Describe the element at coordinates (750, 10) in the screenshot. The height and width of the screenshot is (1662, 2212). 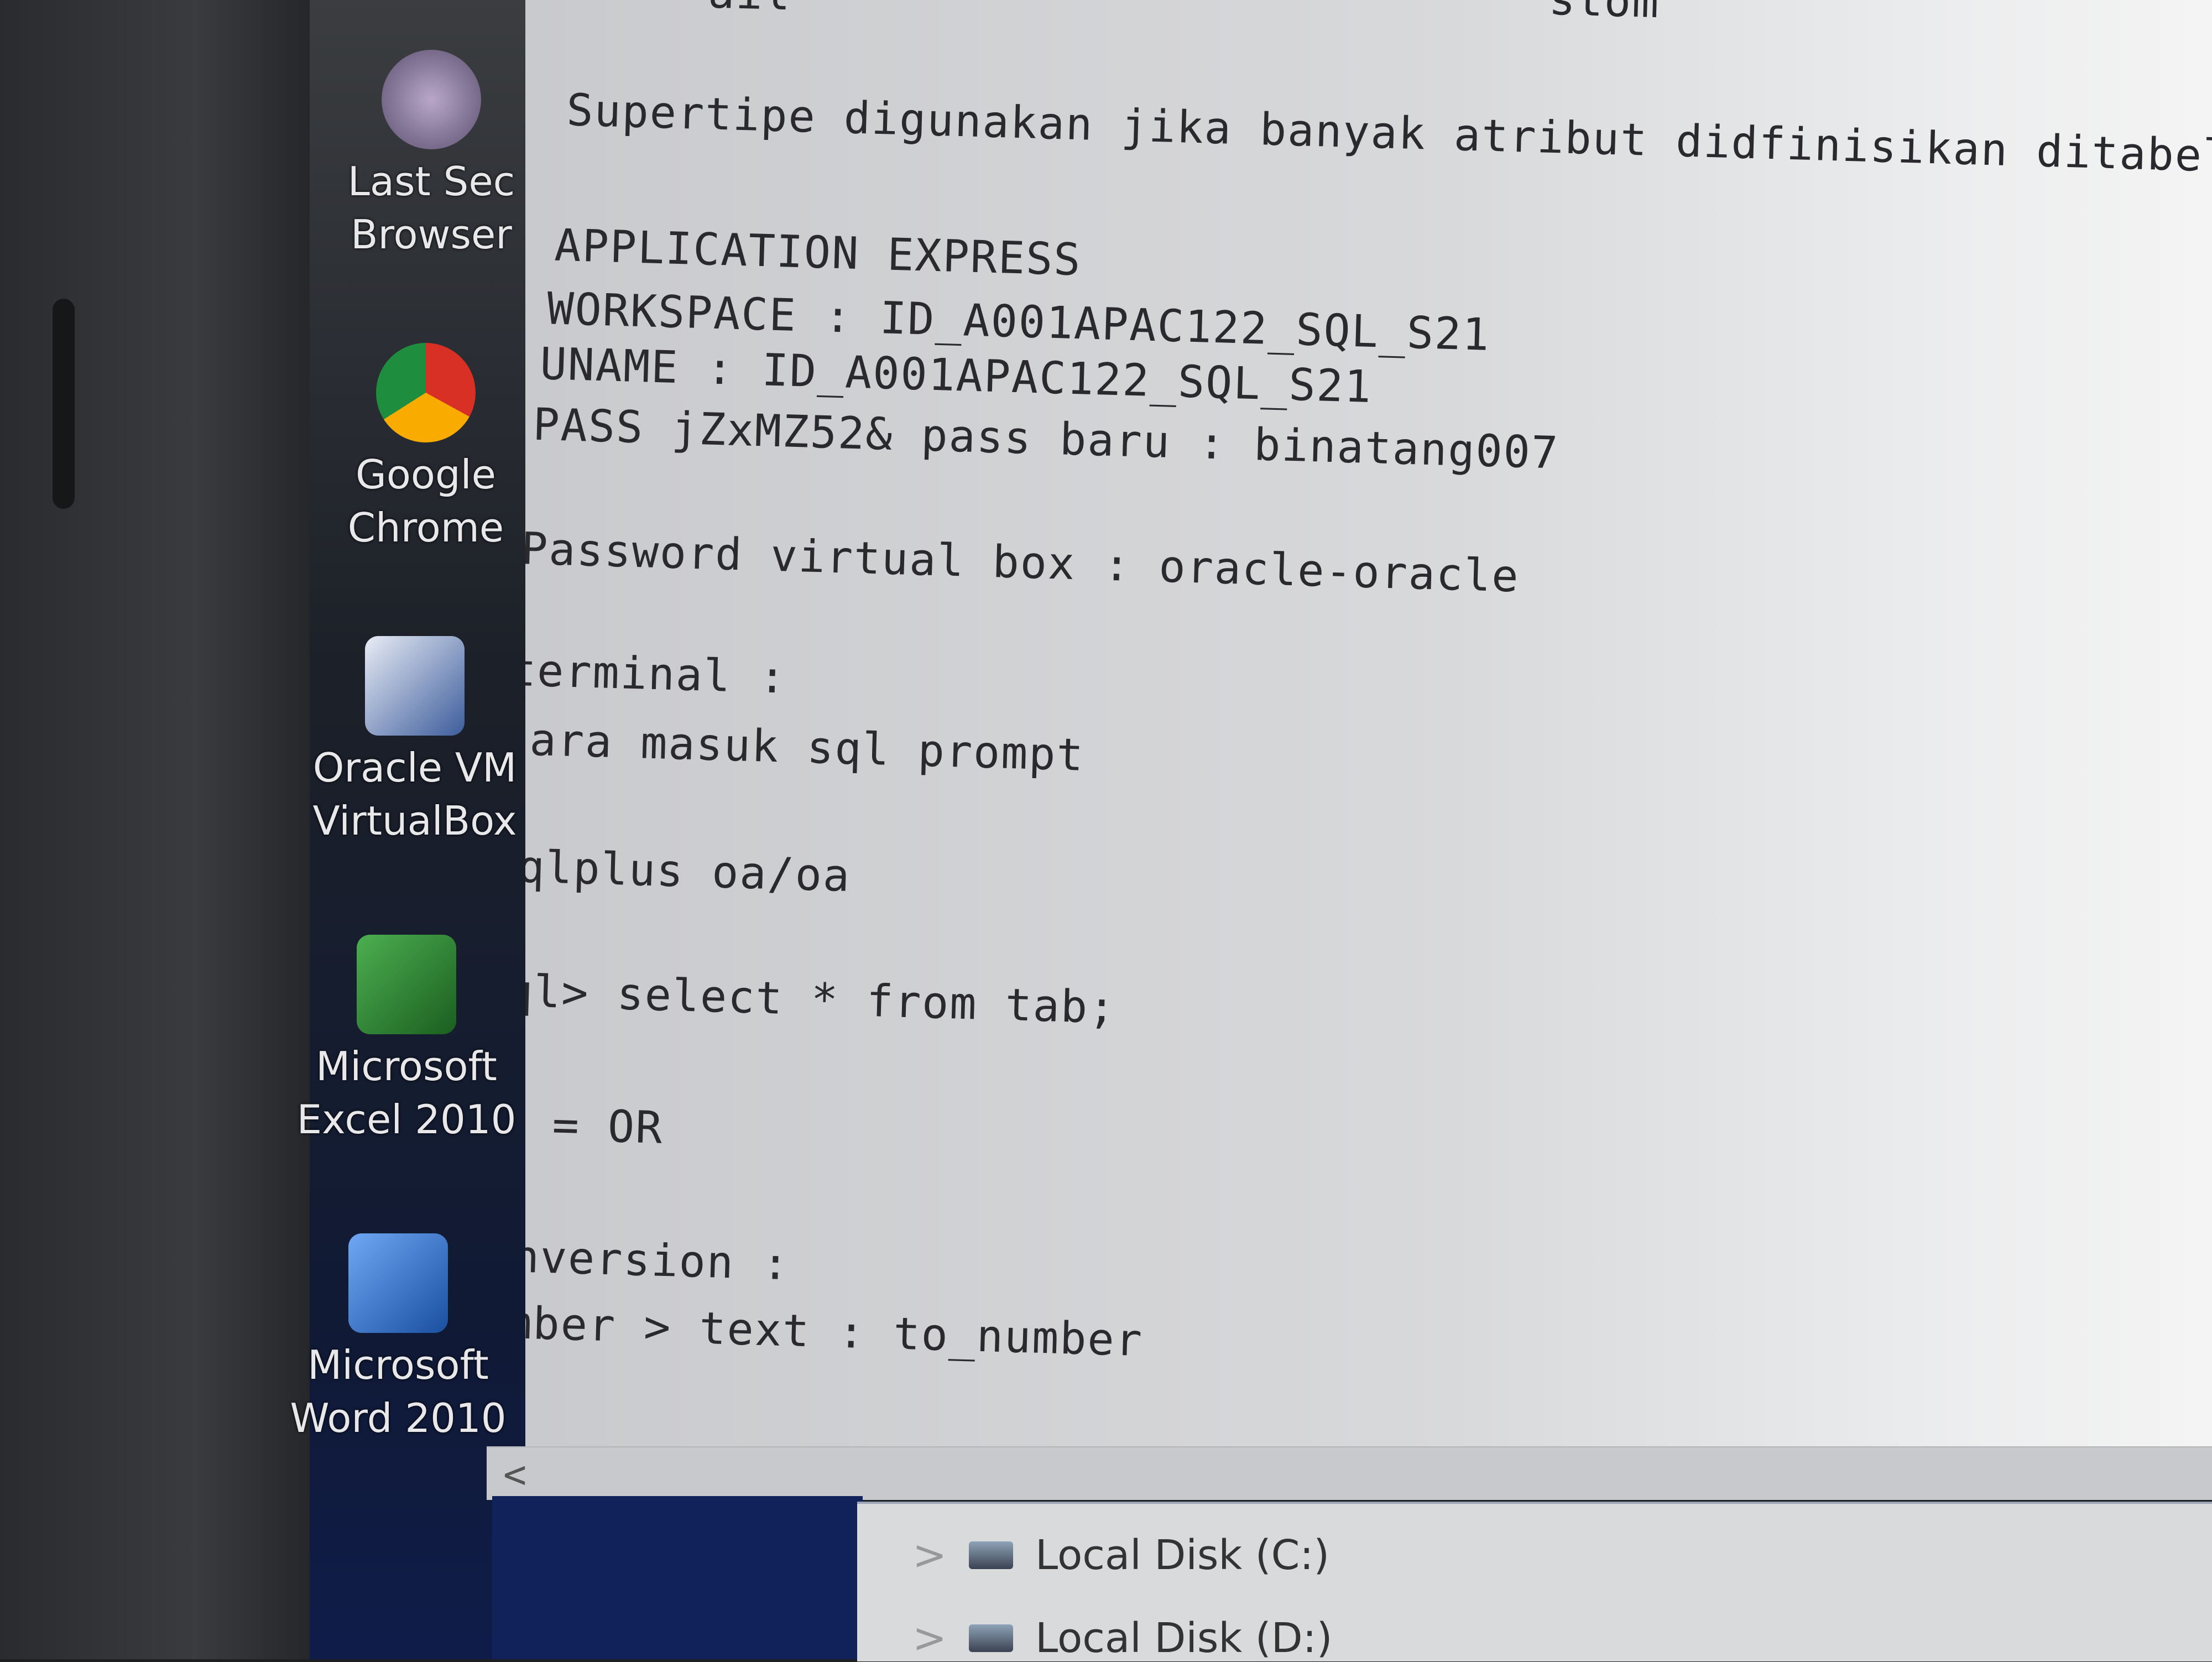
I see `top-fragment: ail` at that location.